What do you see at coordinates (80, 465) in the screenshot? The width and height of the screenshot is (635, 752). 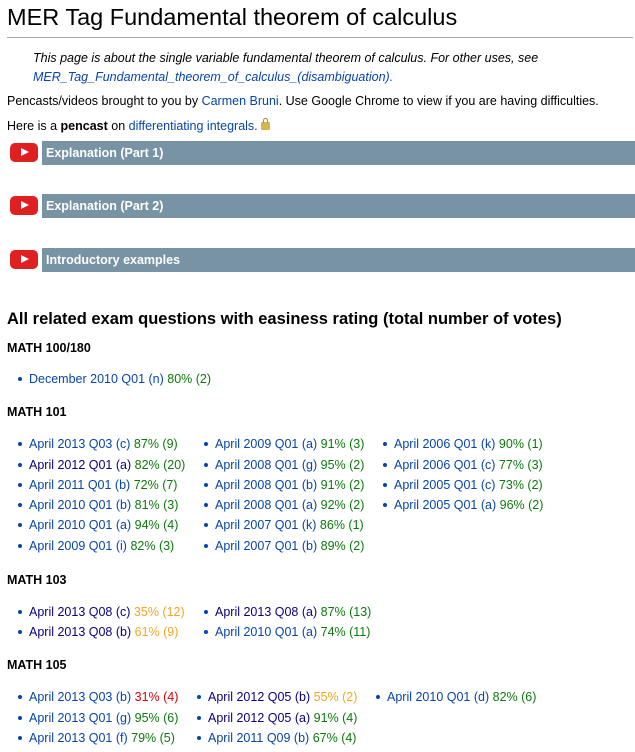 I see `question-link: April 2012 Q01 (a)` at bounding box center [80, 465].